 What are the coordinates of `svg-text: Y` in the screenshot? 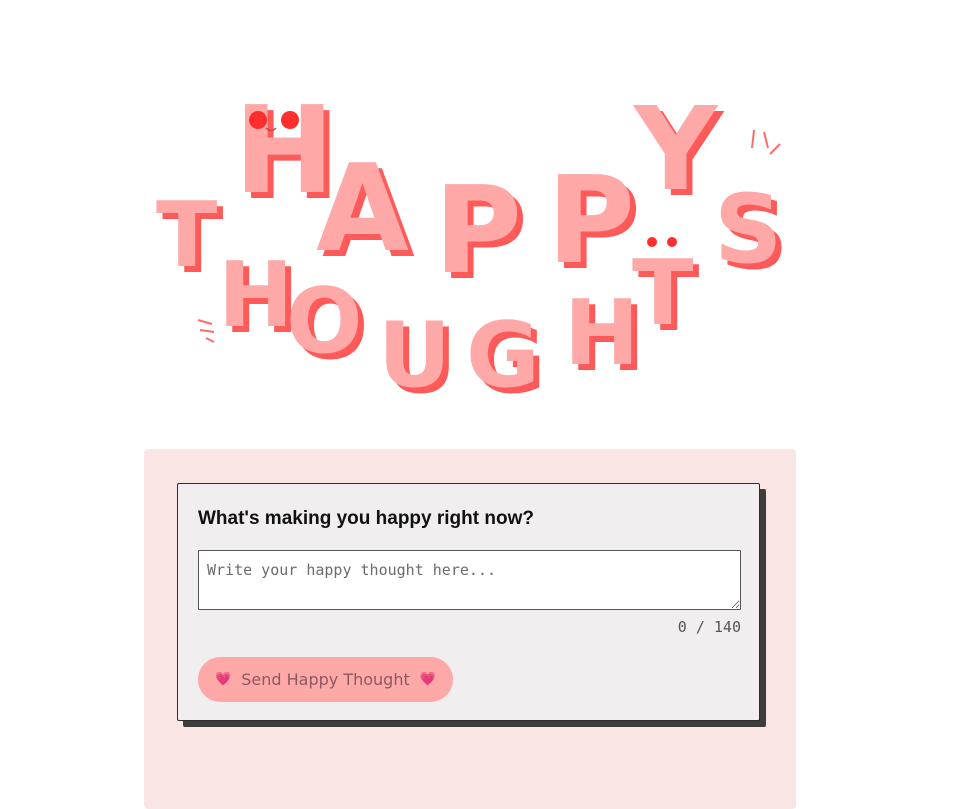 It's located at (675, 150).